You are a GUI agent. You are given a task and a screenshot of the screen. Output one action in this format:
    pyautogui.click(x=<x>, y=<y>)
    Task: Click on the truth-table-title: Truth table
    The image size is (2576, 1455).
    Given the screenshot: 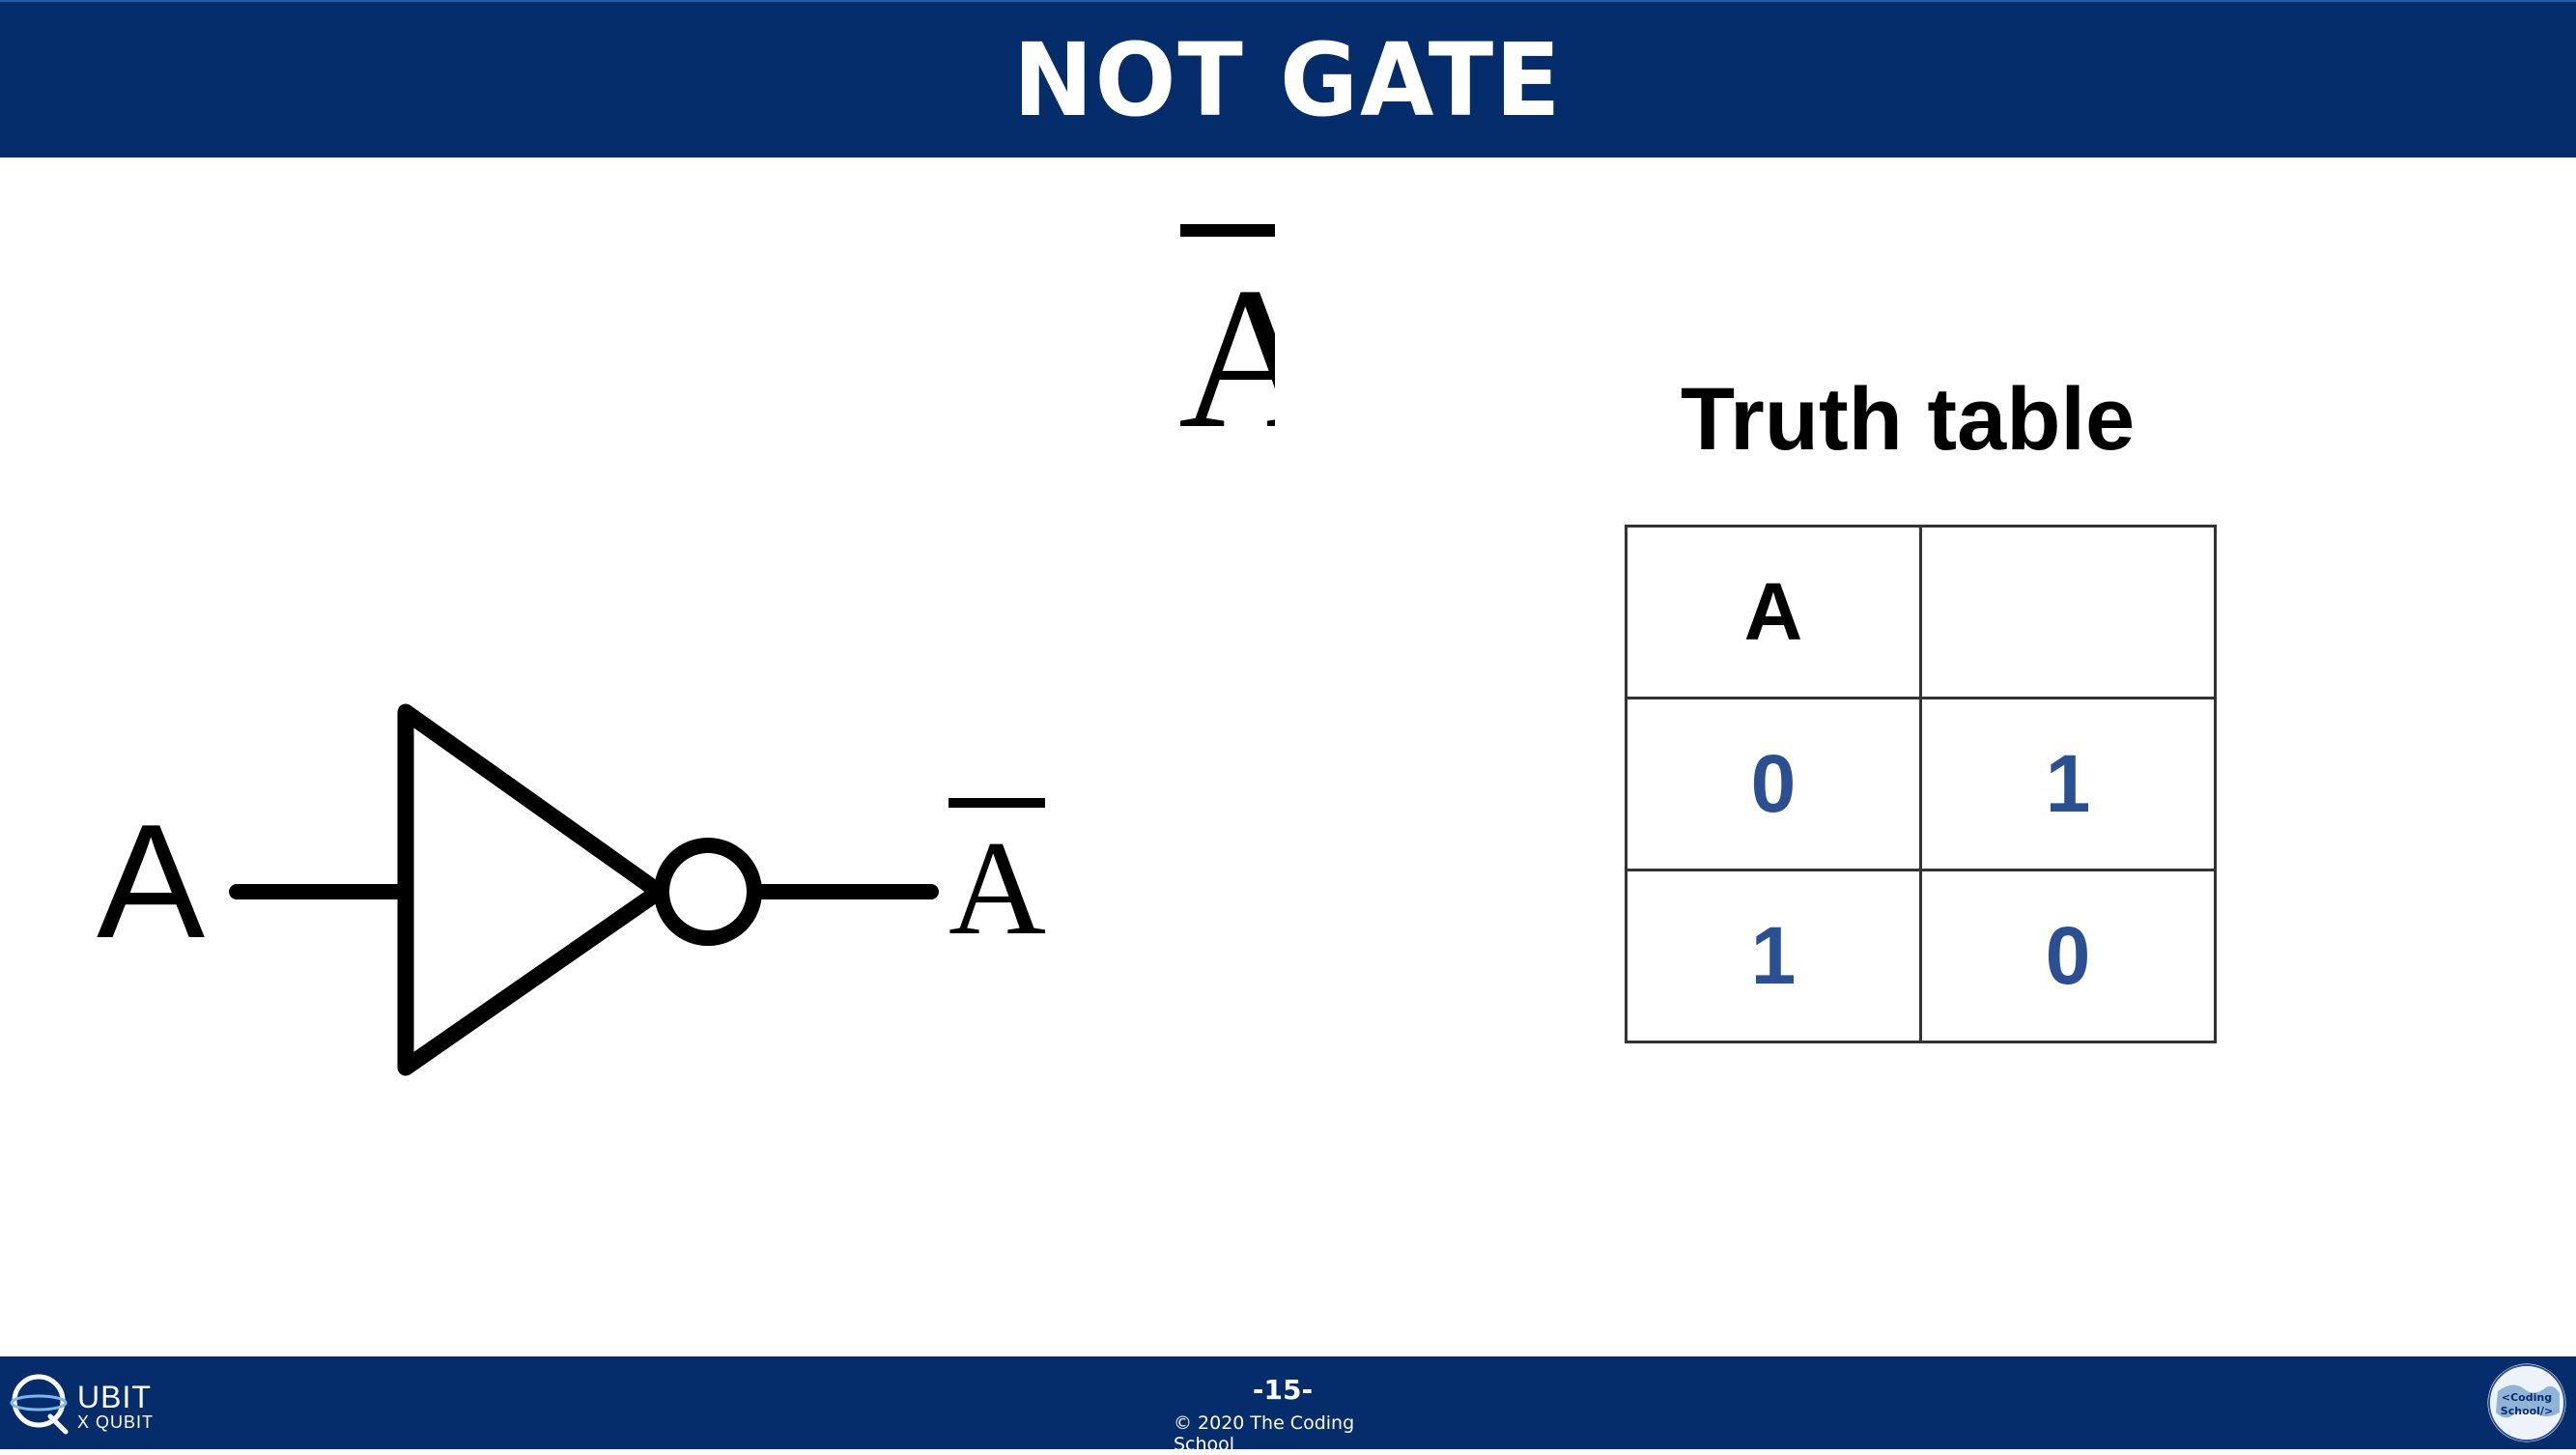 What is the action you would take?
    pyautogui.click(x=1908, y=420)
    